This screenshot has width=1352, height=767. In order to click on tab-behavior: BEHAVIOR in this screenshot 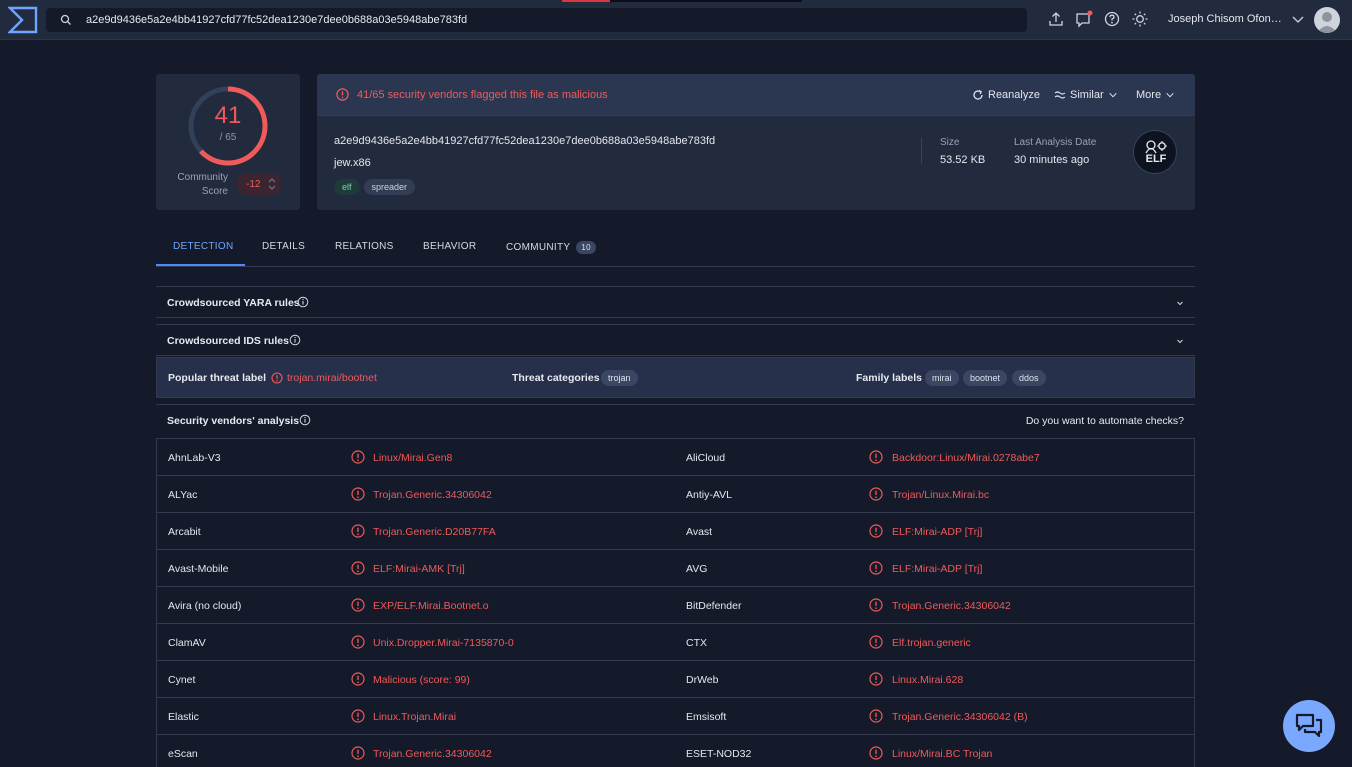, I will do `click(449, 246)`.